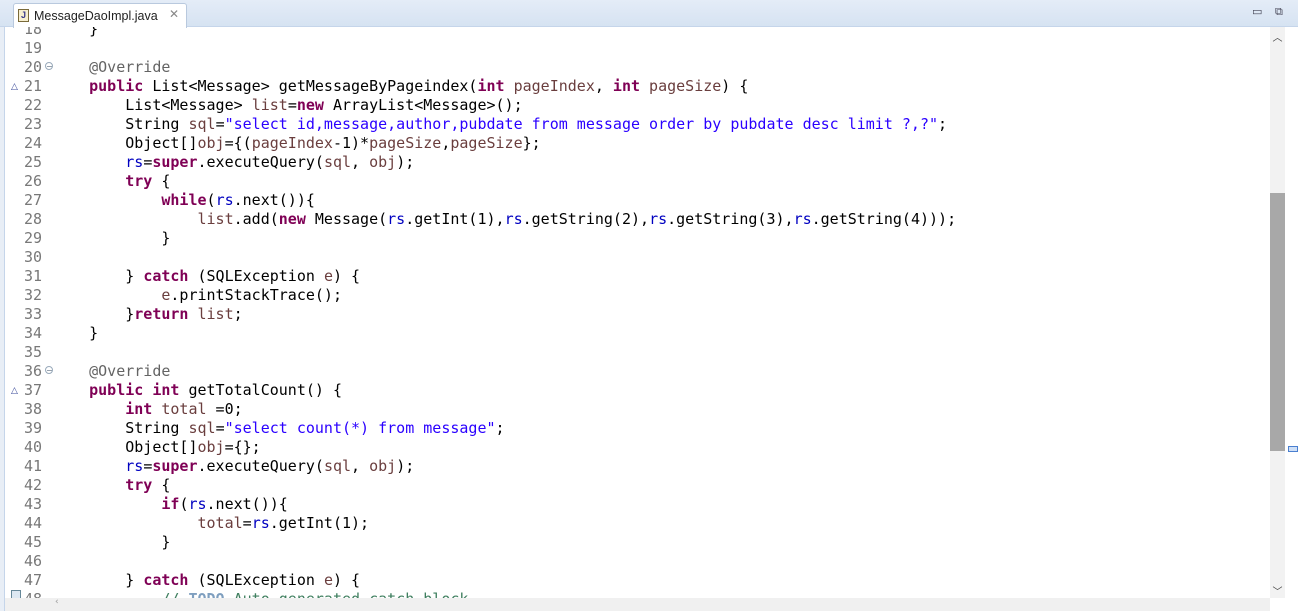 This screenshot has width=1298, height=611. Describe the element at coordinates (455, 219) in the screenshot. I see `code-token: .getInt(1),` at that location.